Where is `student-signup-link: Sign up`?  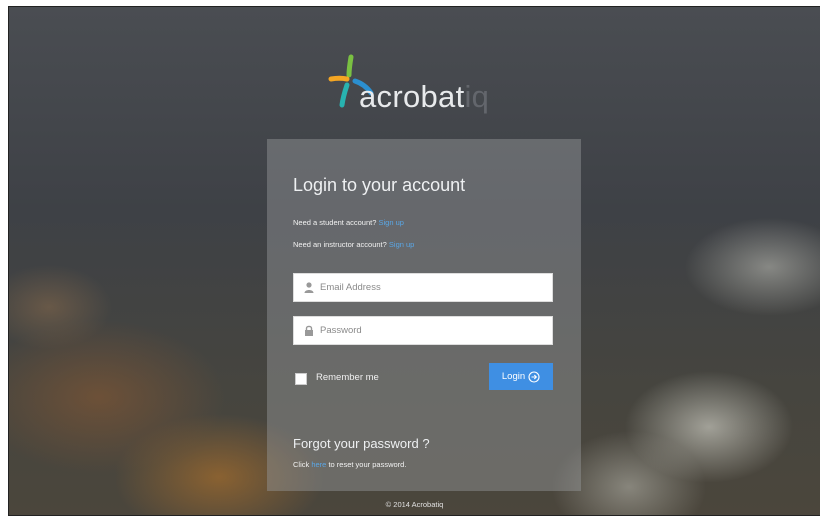
student-signup-link: Sign up is located at coordinates (391, 222).